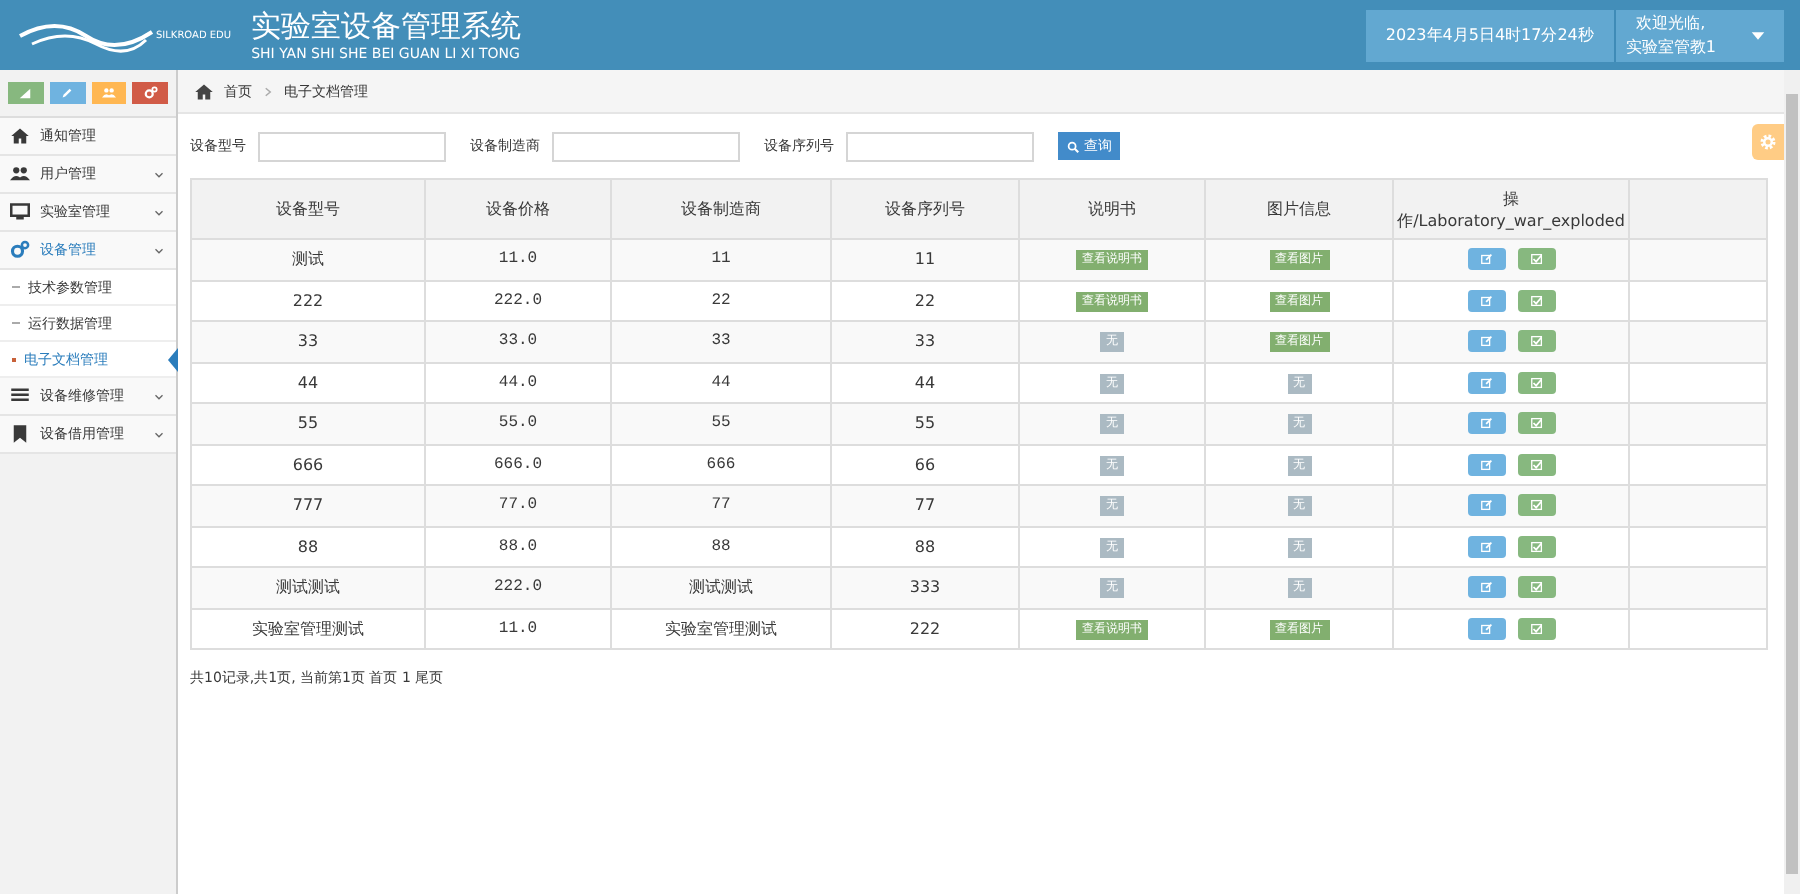  I want to click on user-menu-button: 欢迎光临, 实验室管教1, so click(1699, 35).